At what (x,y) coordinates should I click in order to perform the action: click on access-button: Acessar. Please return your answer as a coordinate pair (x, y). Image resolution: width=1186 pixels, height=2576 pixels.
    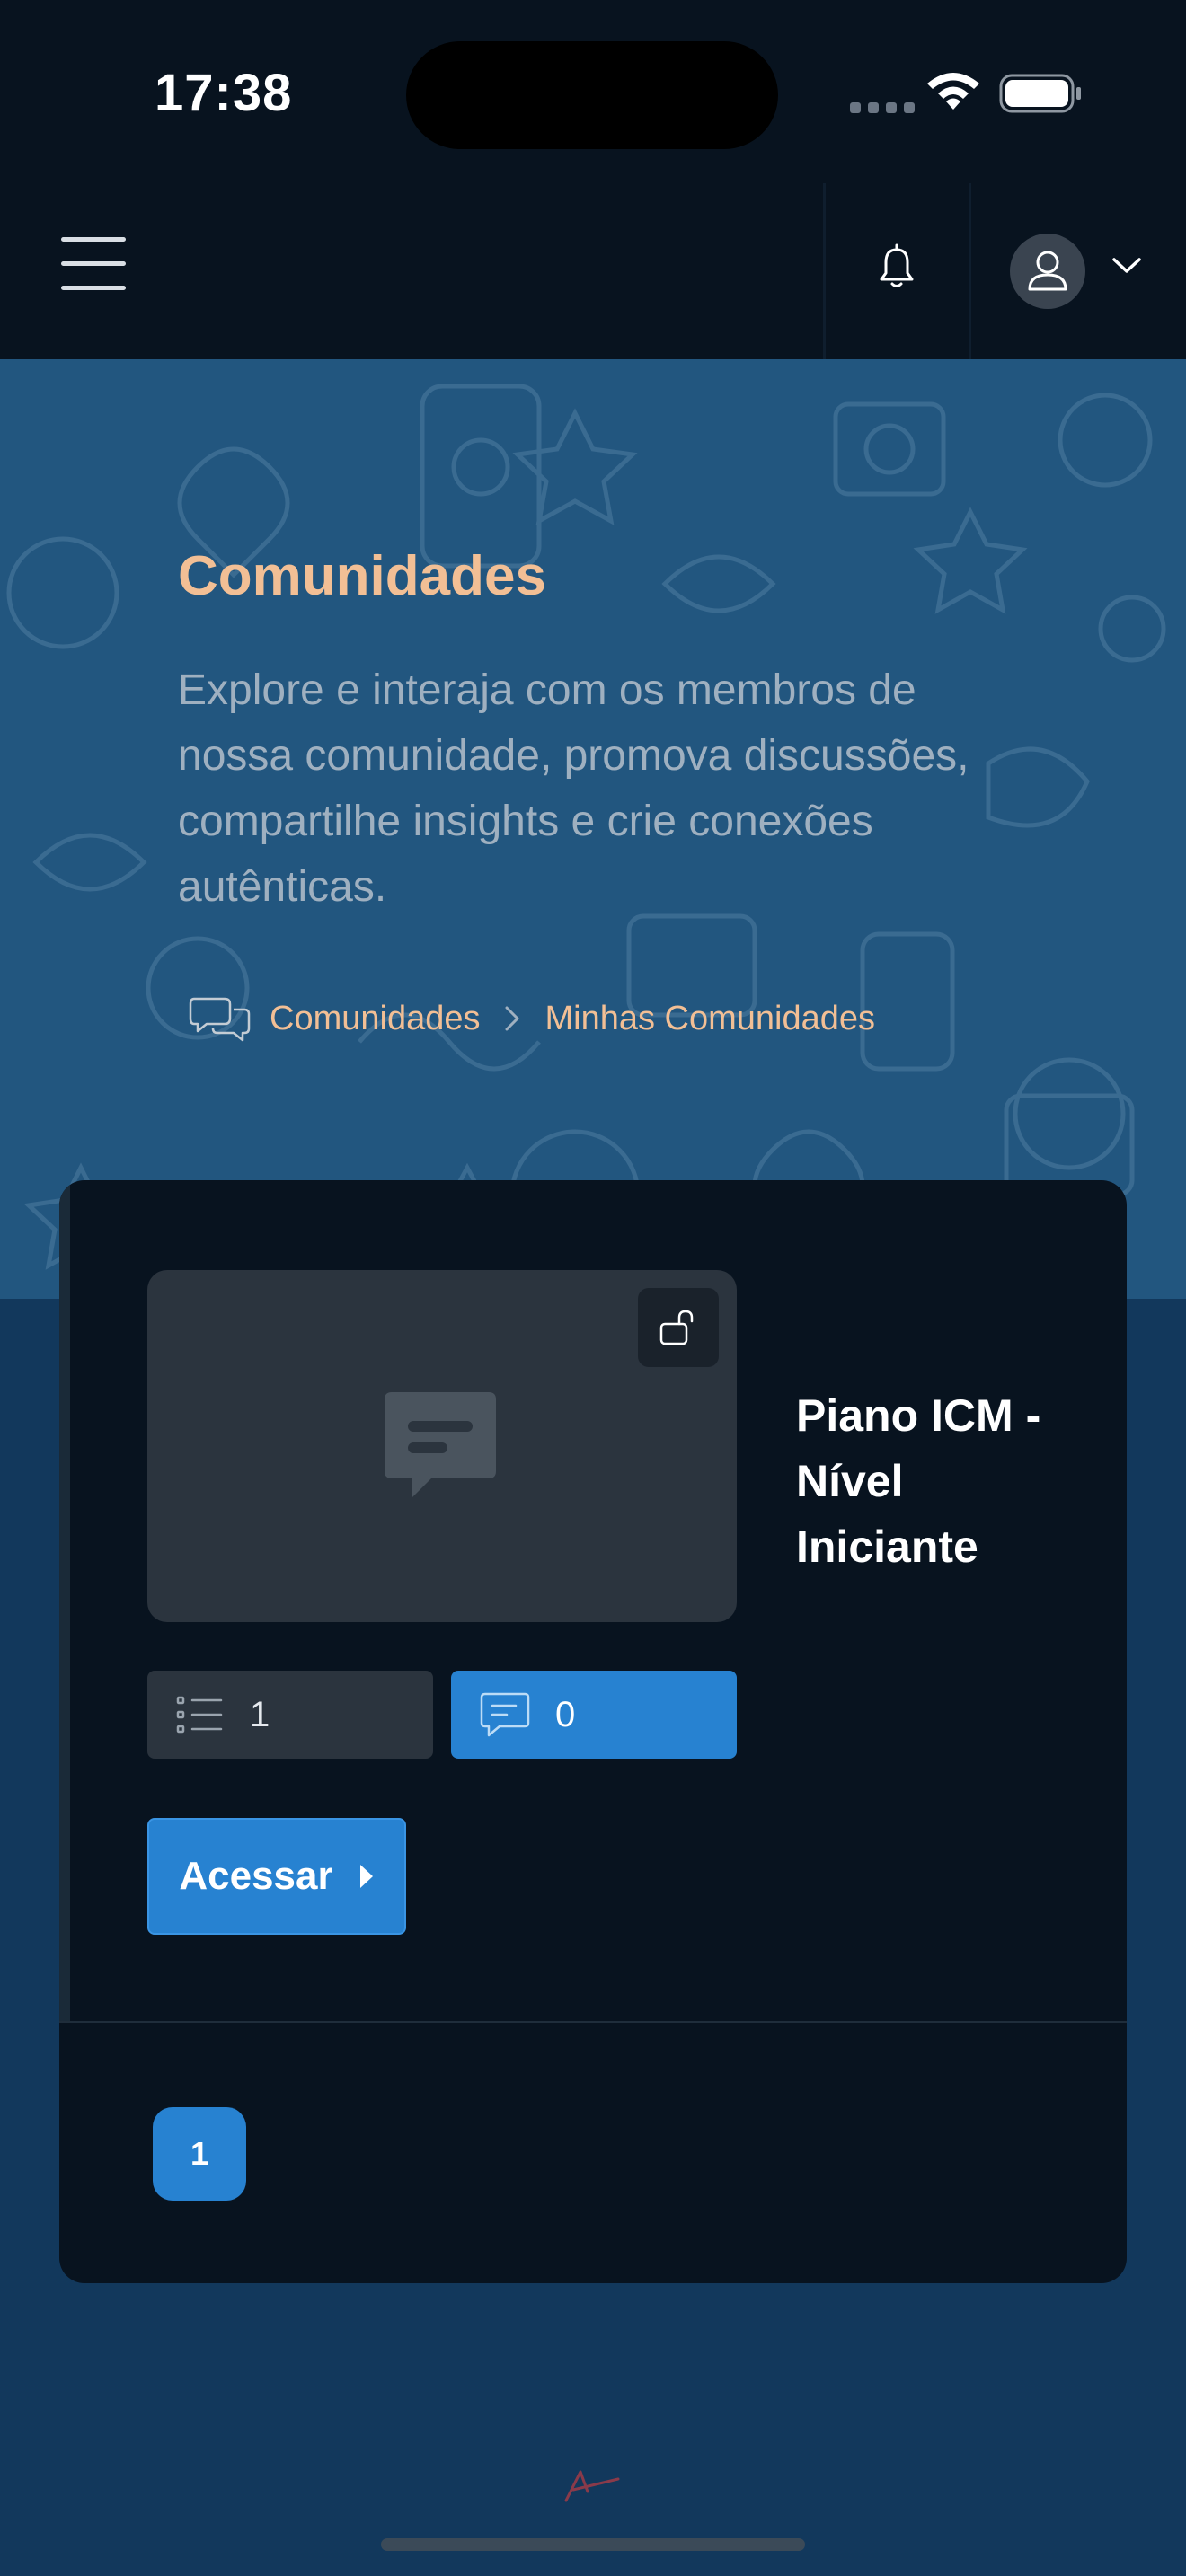
    Looking at the image, I should click on (276, 1876).